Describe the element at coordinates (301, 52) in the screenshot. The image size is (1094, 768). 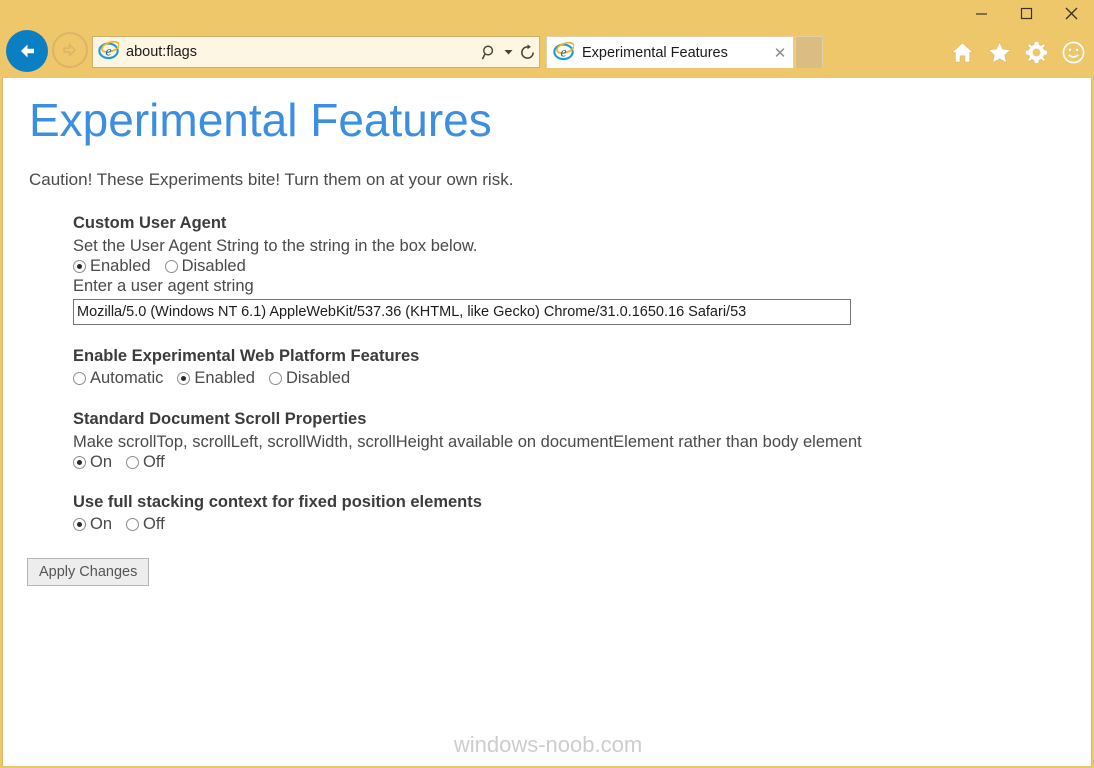
I see `address-input: about:flags` at that location.